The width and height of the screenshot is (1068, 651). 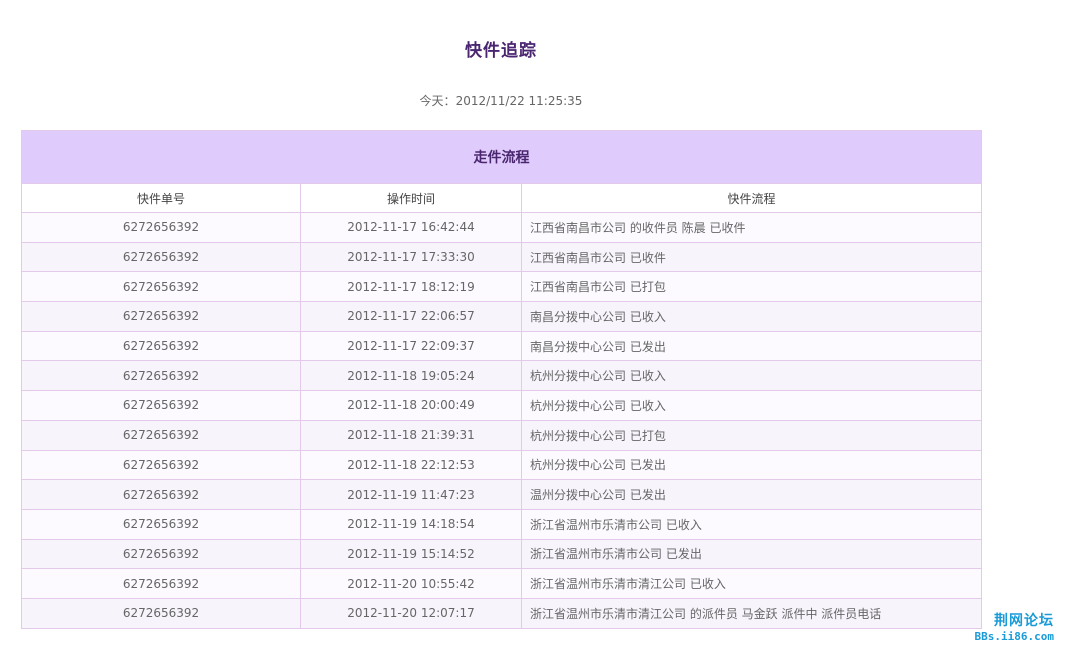 I want to click on cell-operation-time: 2012-11-18 21:39:31, so click(x=411, y=435).